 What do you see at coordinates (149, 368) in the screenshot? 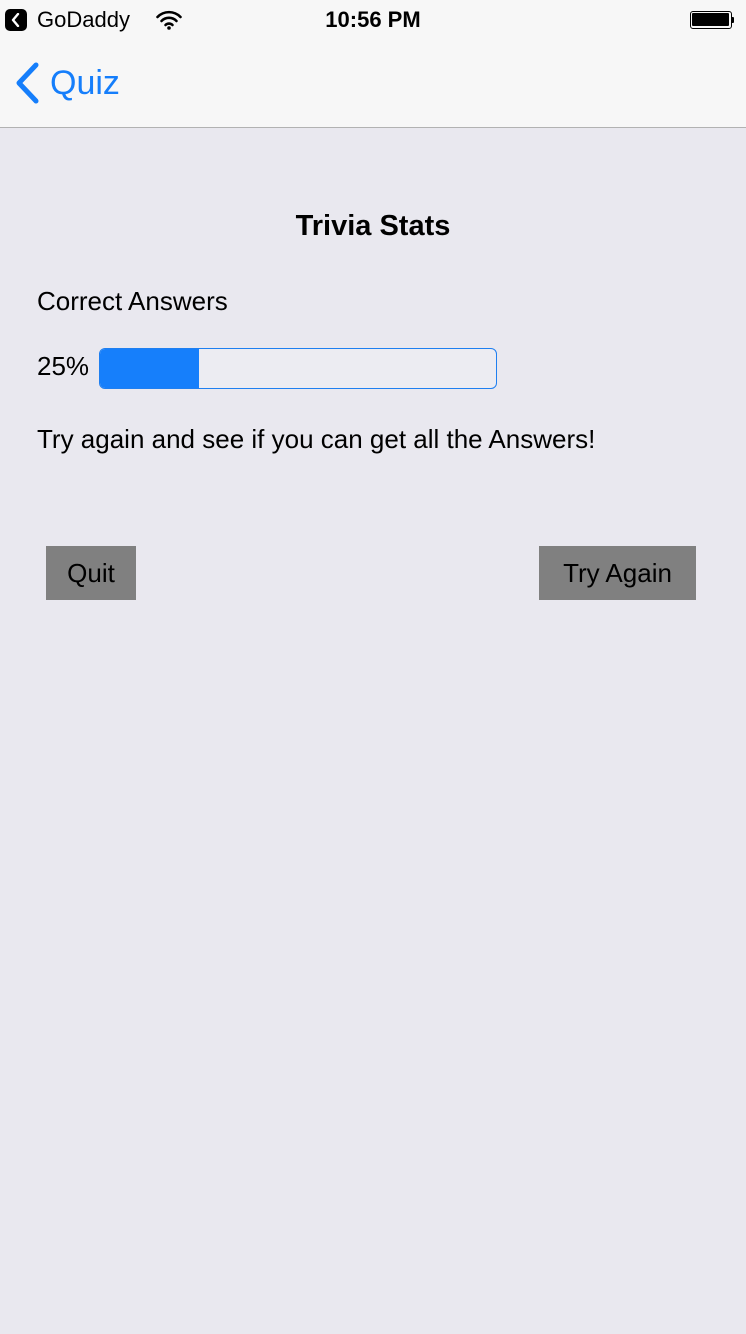
I see `progress-bar-fill` at bounding box center [149, 368].